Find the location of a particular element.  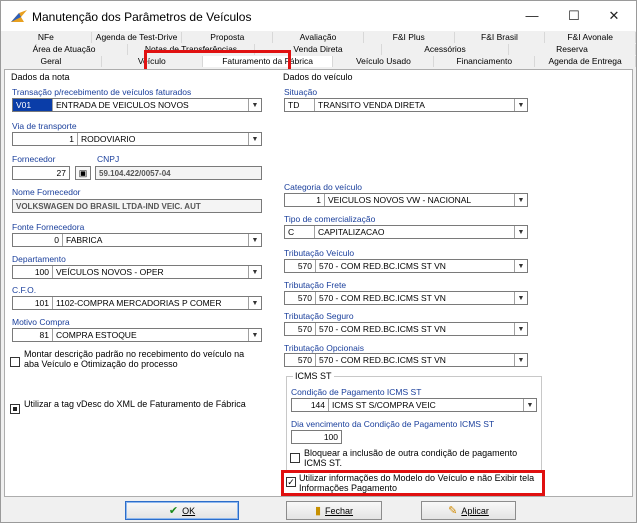

tab-agenda-entrega: Agenda de Entrega is located at coordinates (586, 61).